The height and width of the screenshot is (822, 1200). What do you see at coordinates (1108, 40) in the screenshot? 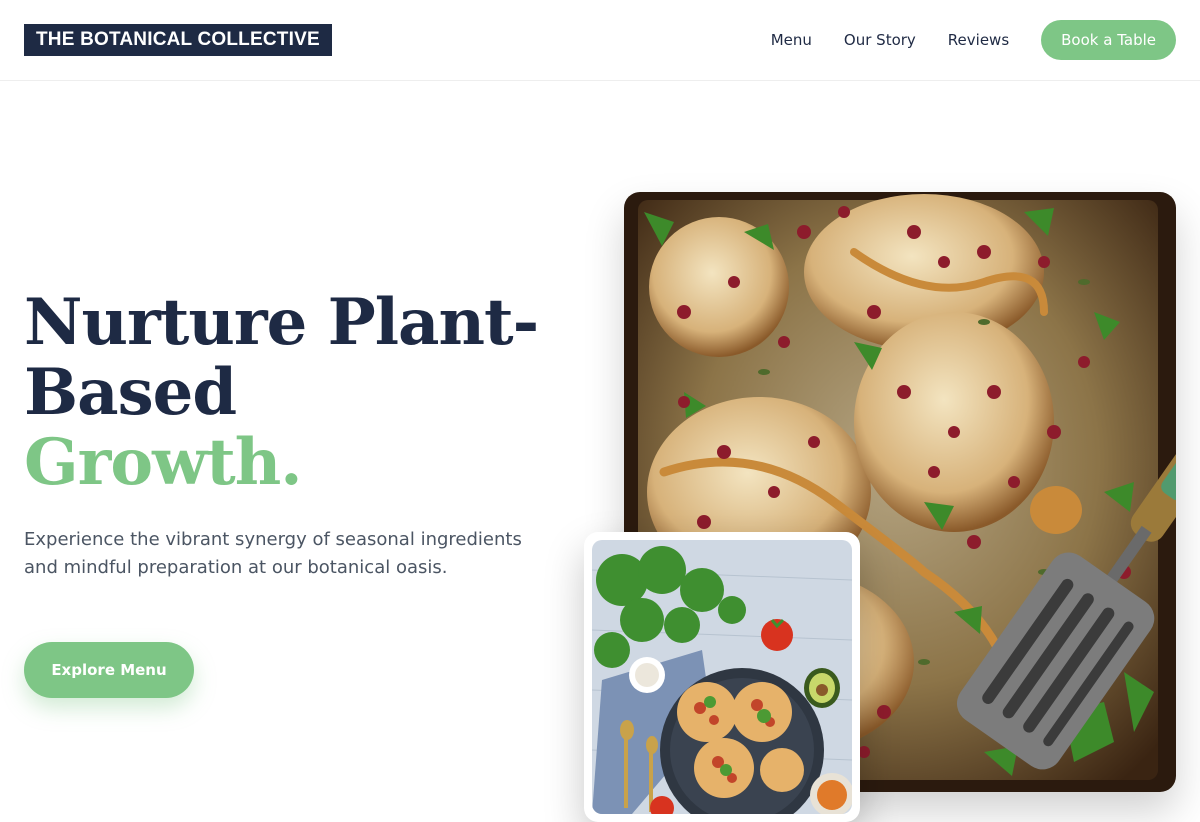
I see `book-table-button: Book a Table` at bounding box center [1108, 40].